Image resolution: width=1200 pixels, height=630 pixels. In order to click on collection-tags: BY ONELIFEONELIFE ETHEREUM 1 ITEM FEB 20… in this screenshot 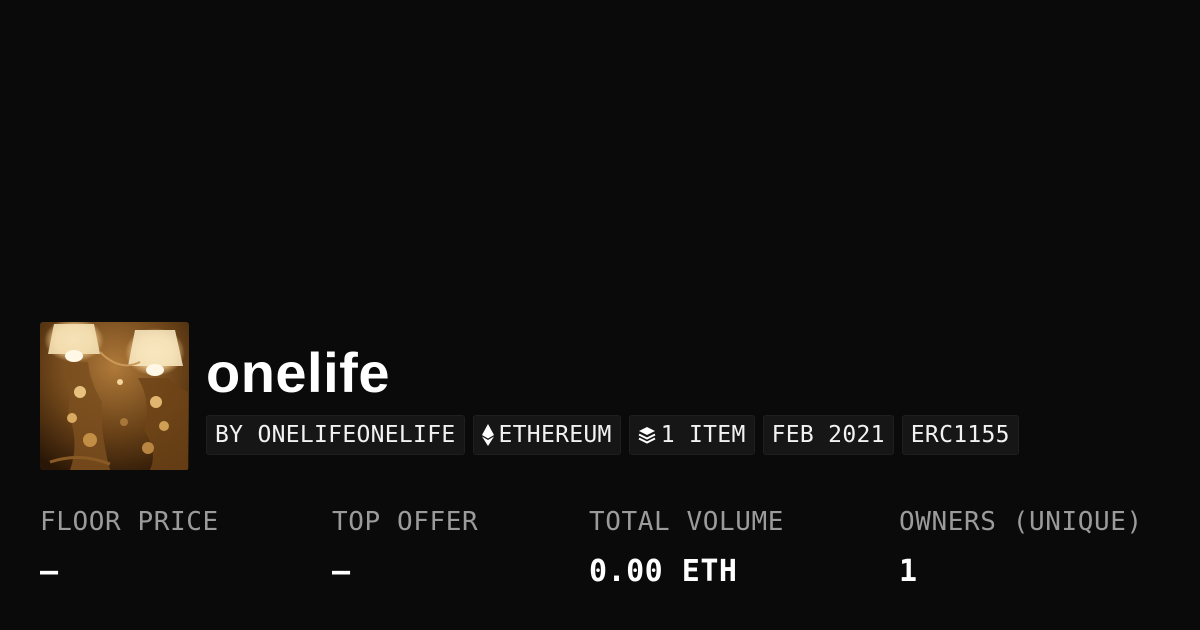, I will do `click(612, 435)`.